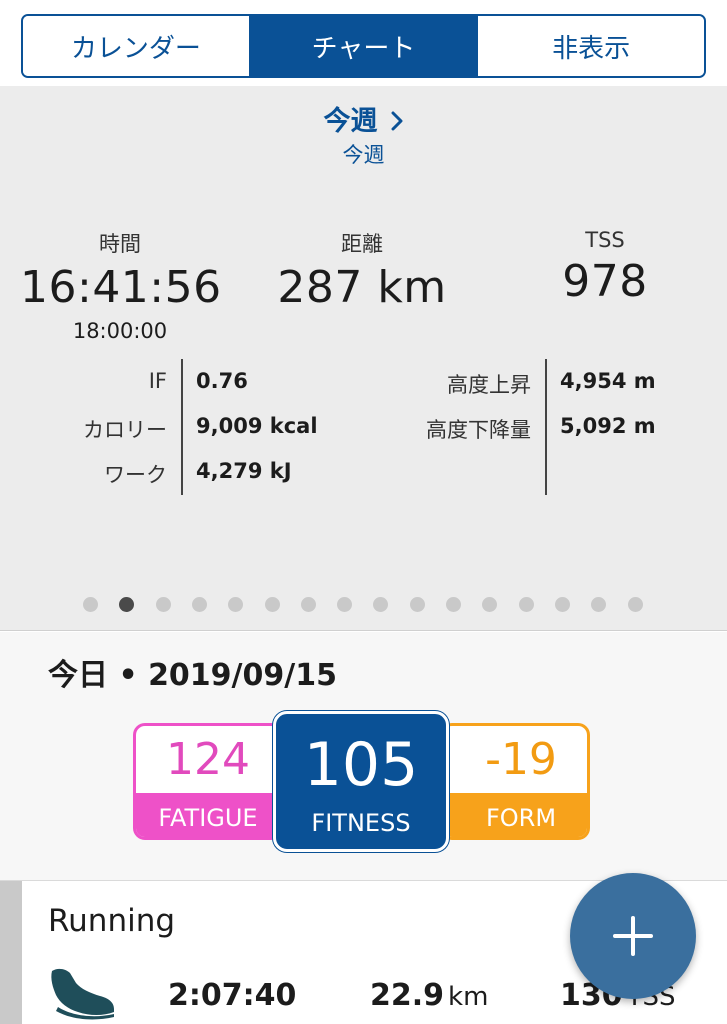 Image resolution: width=727 pixels, height=1024 pixels. What do you see at coordinates (120, 331) in the screenshot?
I see `time-planned: 18:00:00` at bounding box center [120, 331].